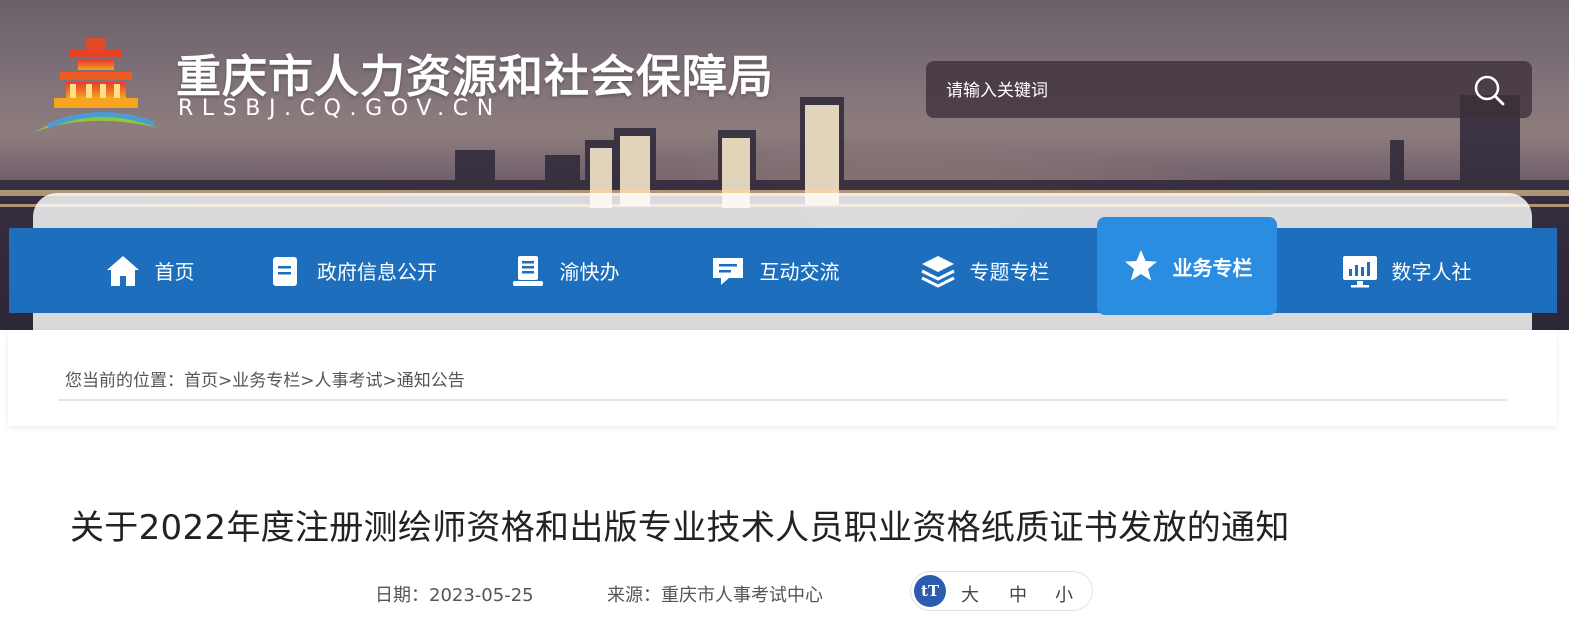  I want to click on article-title: 关于2022年度注册测绘师资格和出版专业技术人员职业资格纸质证书发放的通知, so click(680, 528).